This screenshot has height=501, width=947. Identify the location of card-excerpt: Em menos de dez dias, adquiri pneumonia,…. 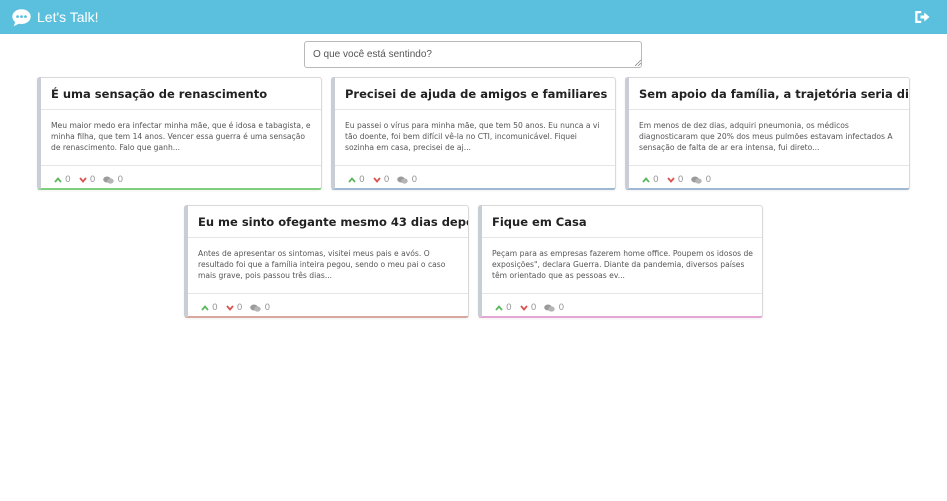
(766, 136).